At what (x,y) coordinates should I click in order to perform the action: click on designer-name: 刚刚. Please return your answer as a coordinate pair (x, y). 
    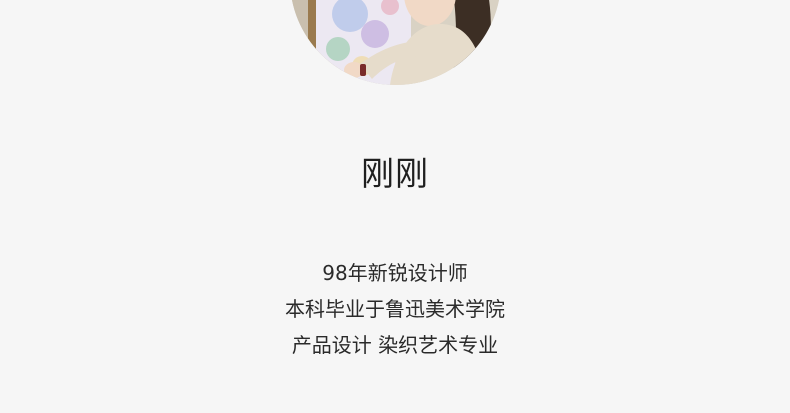
    Looking at the image, I should click on (395, 173).